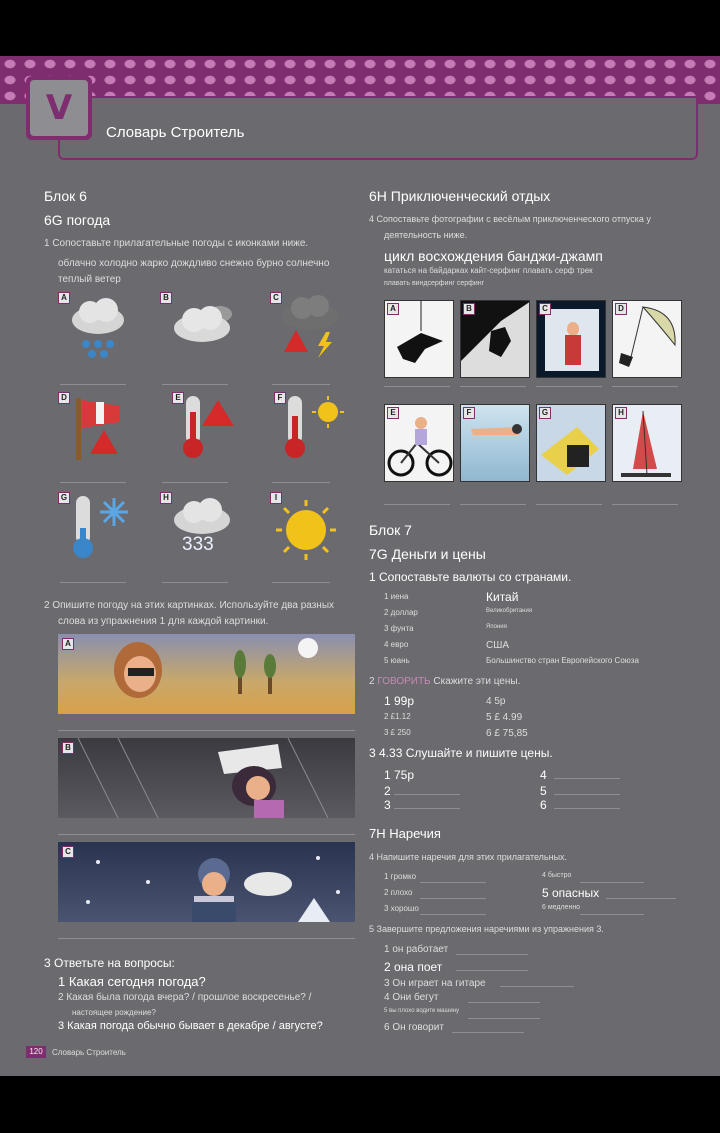 This screenshot has height=1133, width=720. I want to click on weather-tile-cloudy: B, so click(197, 327).